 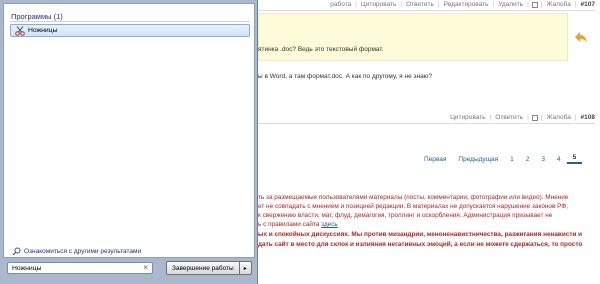 I want to click on search-icon, so click(x=16, y=251).